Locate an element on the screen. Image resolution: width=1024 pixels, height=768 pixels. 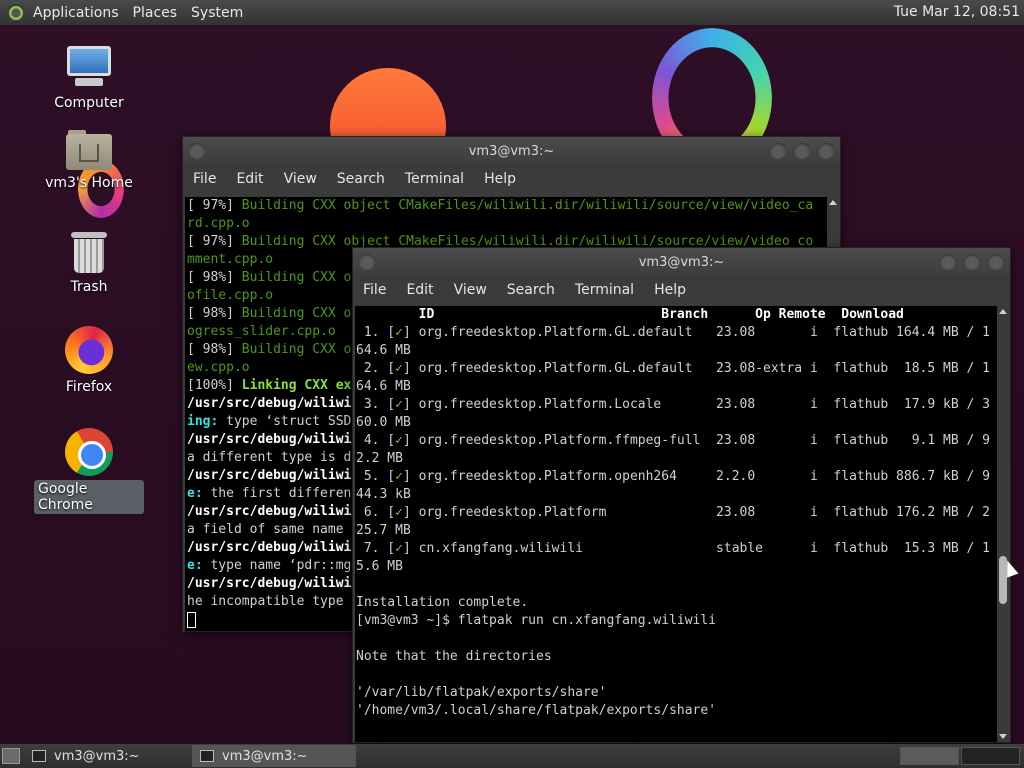
terminal-line: 25.7 MB is located at coordinates (383, 530).